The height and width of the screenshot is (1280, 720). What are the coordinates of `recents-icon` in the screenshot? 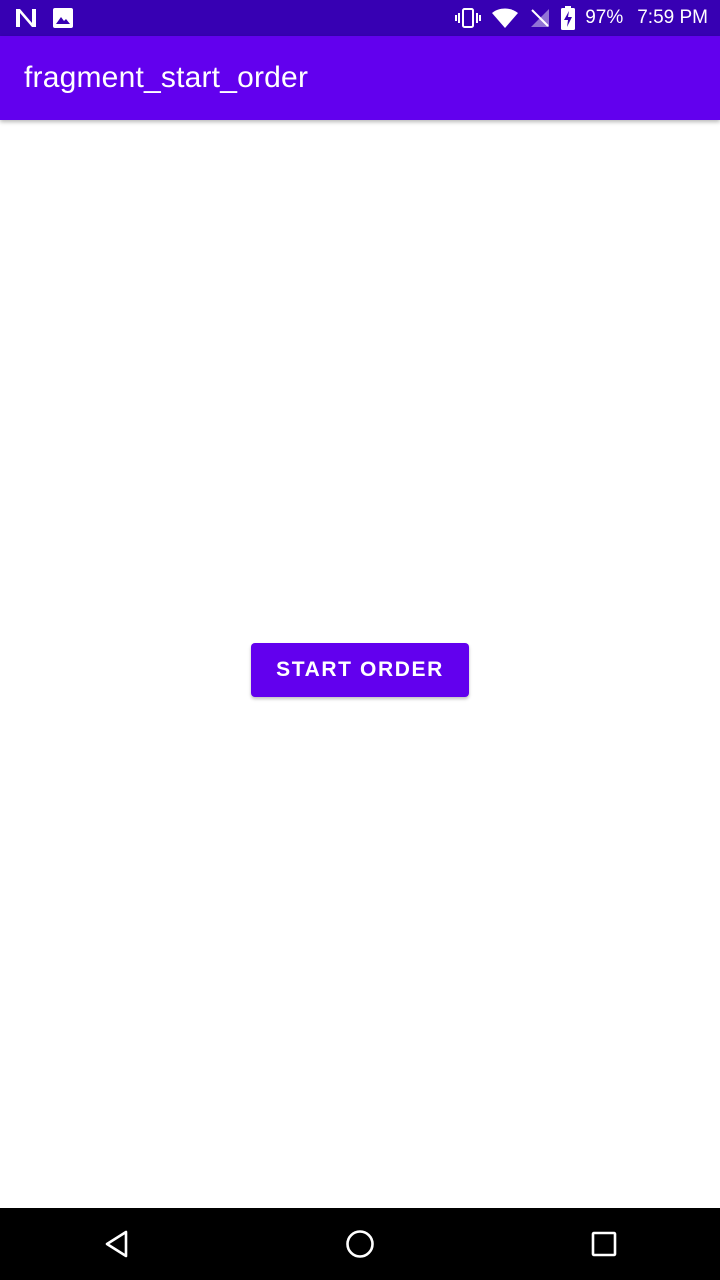 It's located at (604, 1244).